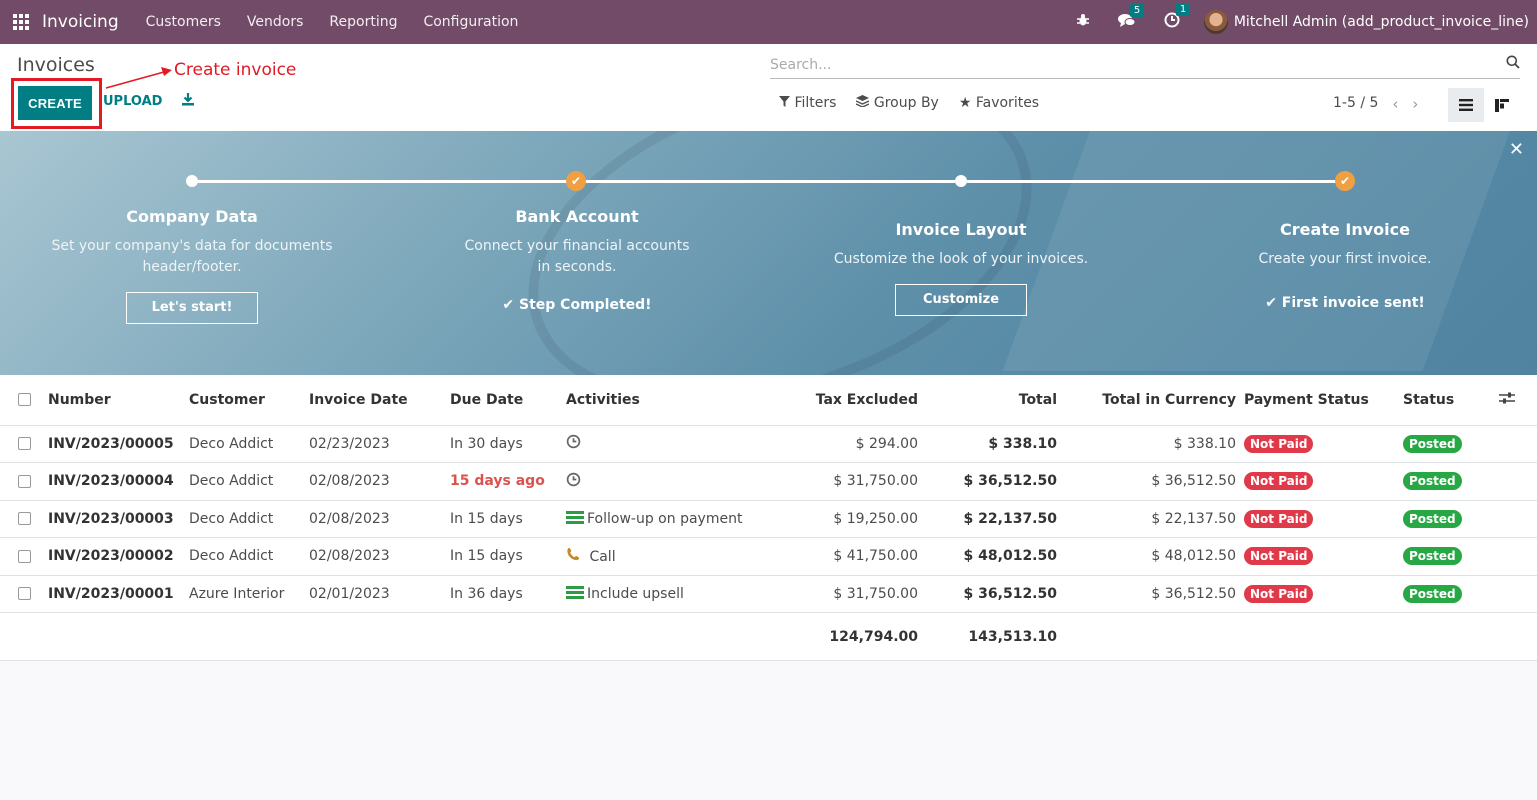 The width and height of the screenshot is (1537, 800). I want to click on search-icon, so click(1513, 64).